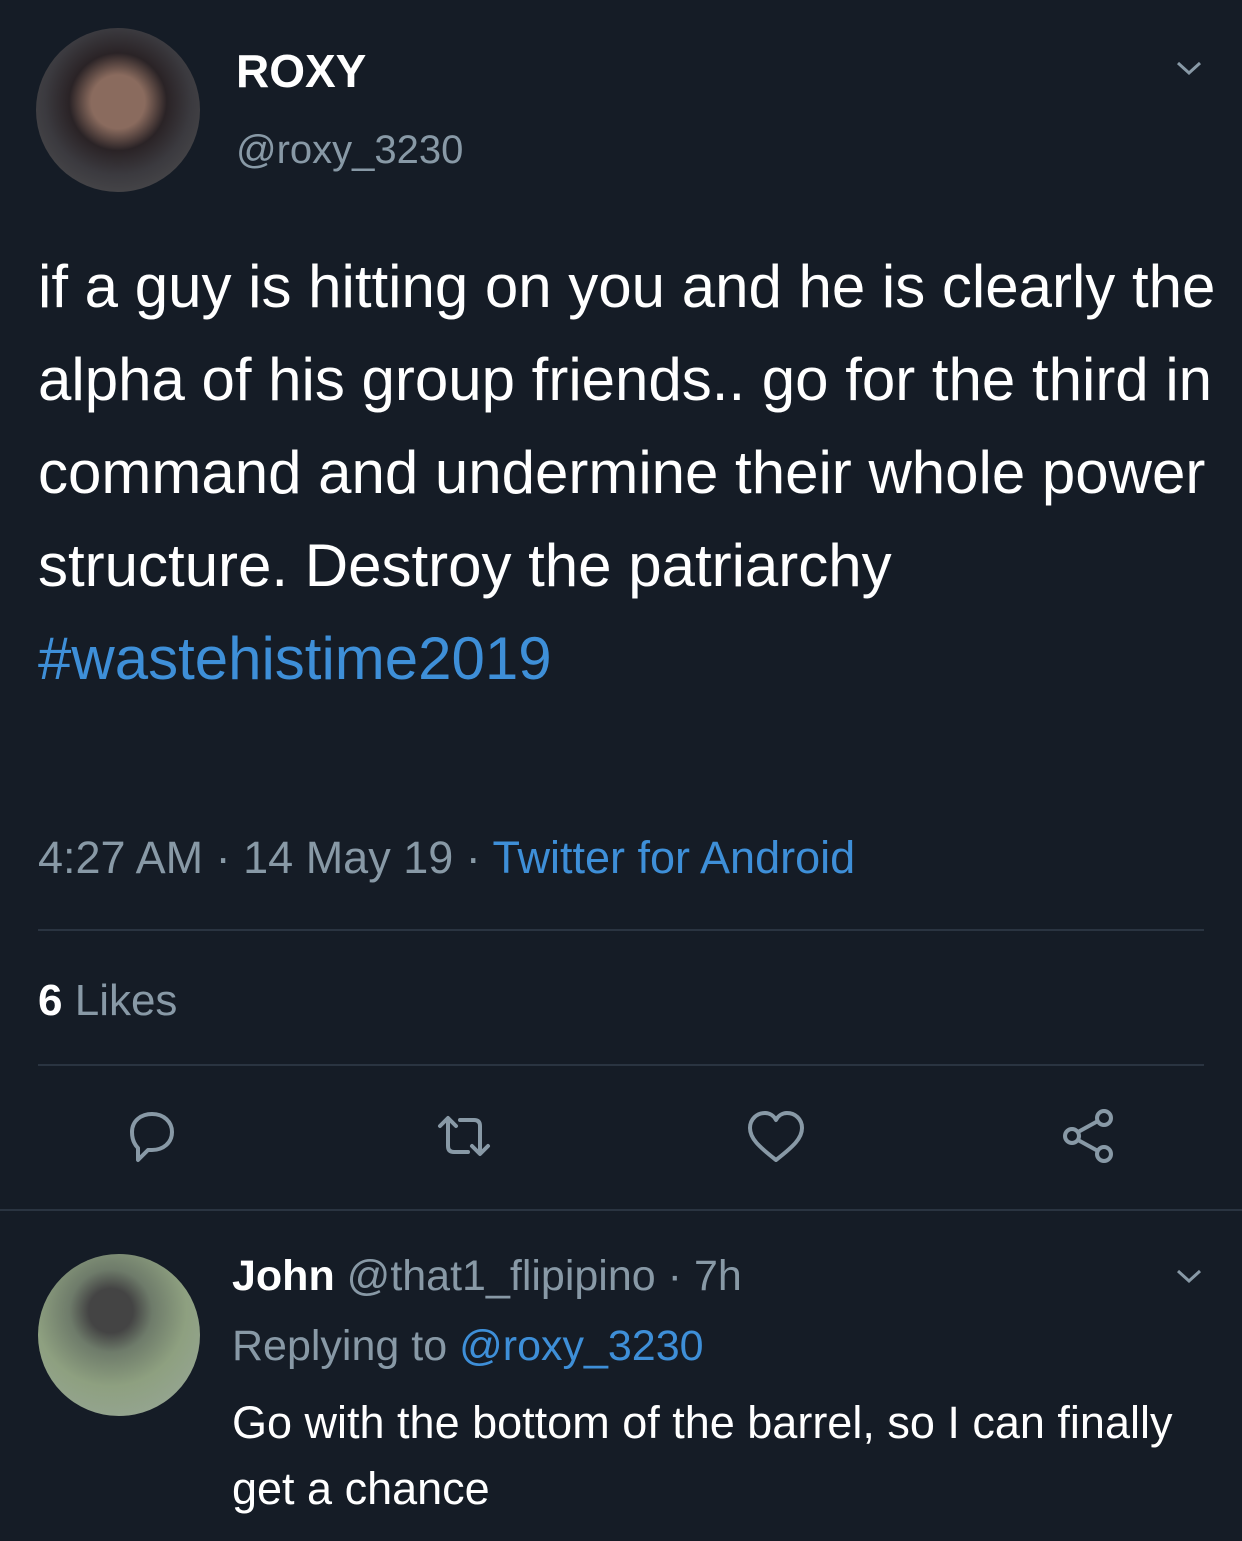 This screenshot has width=1242, height=1541. What do you see at coordinates (501, 1276) in the screenshot?
I see `reply-handle: @that1_flipipino` at bounding box center [501, 1276].